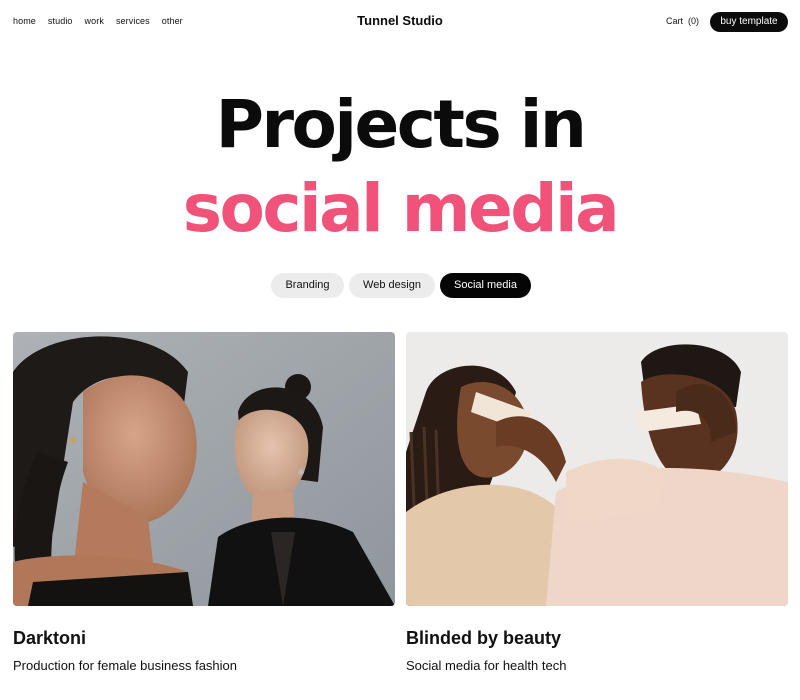  I want to click on nav-link-other: other, so click(172, 21).